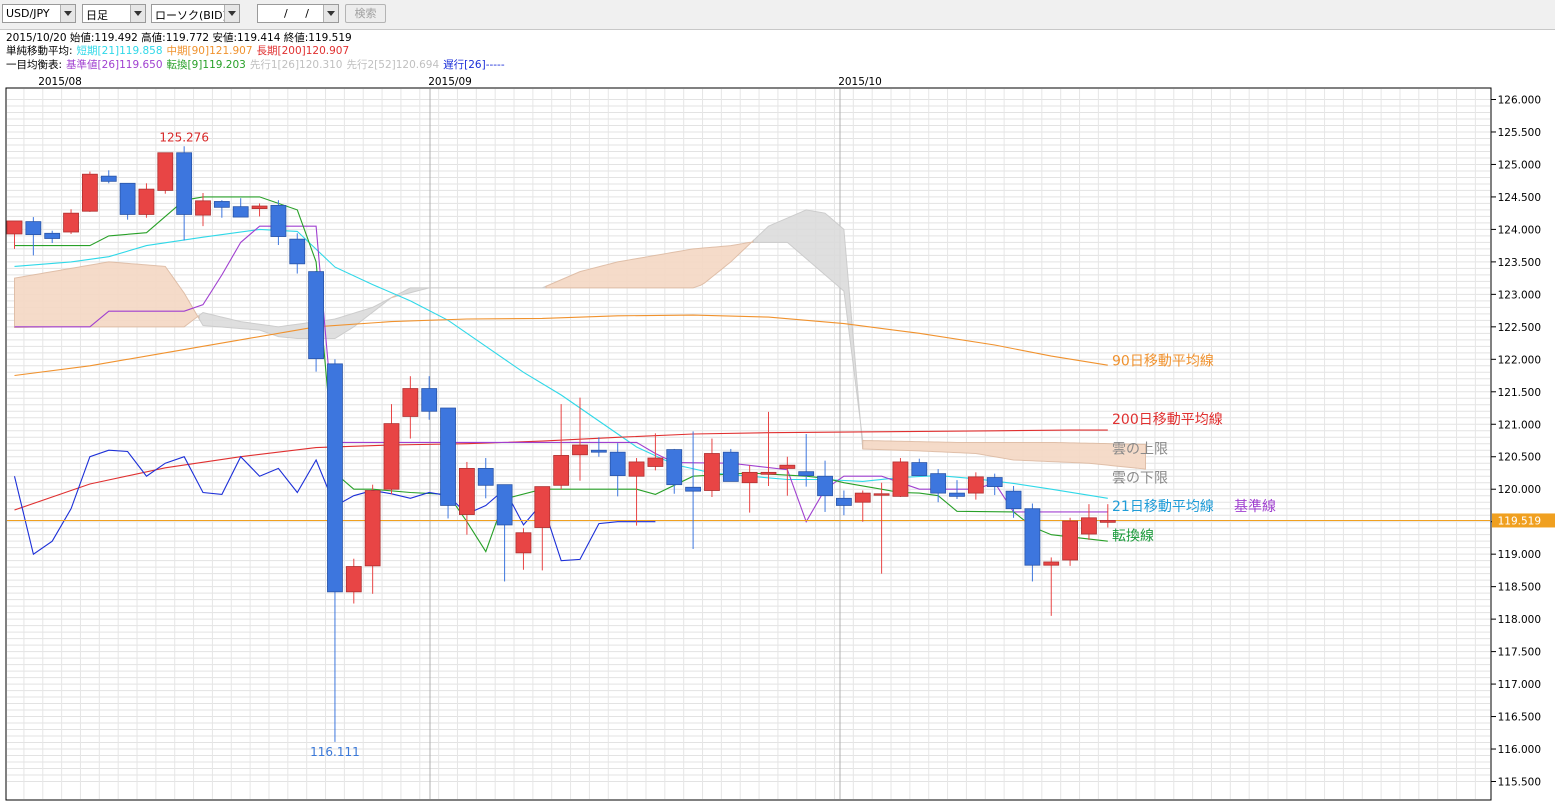 This screenshot has width=1555, height=803. What do you see at coordinates (1163, 362) in the screenshot?
I see `annotation-sma90: 90日移動平均線` at bounding box center [1163, 362].